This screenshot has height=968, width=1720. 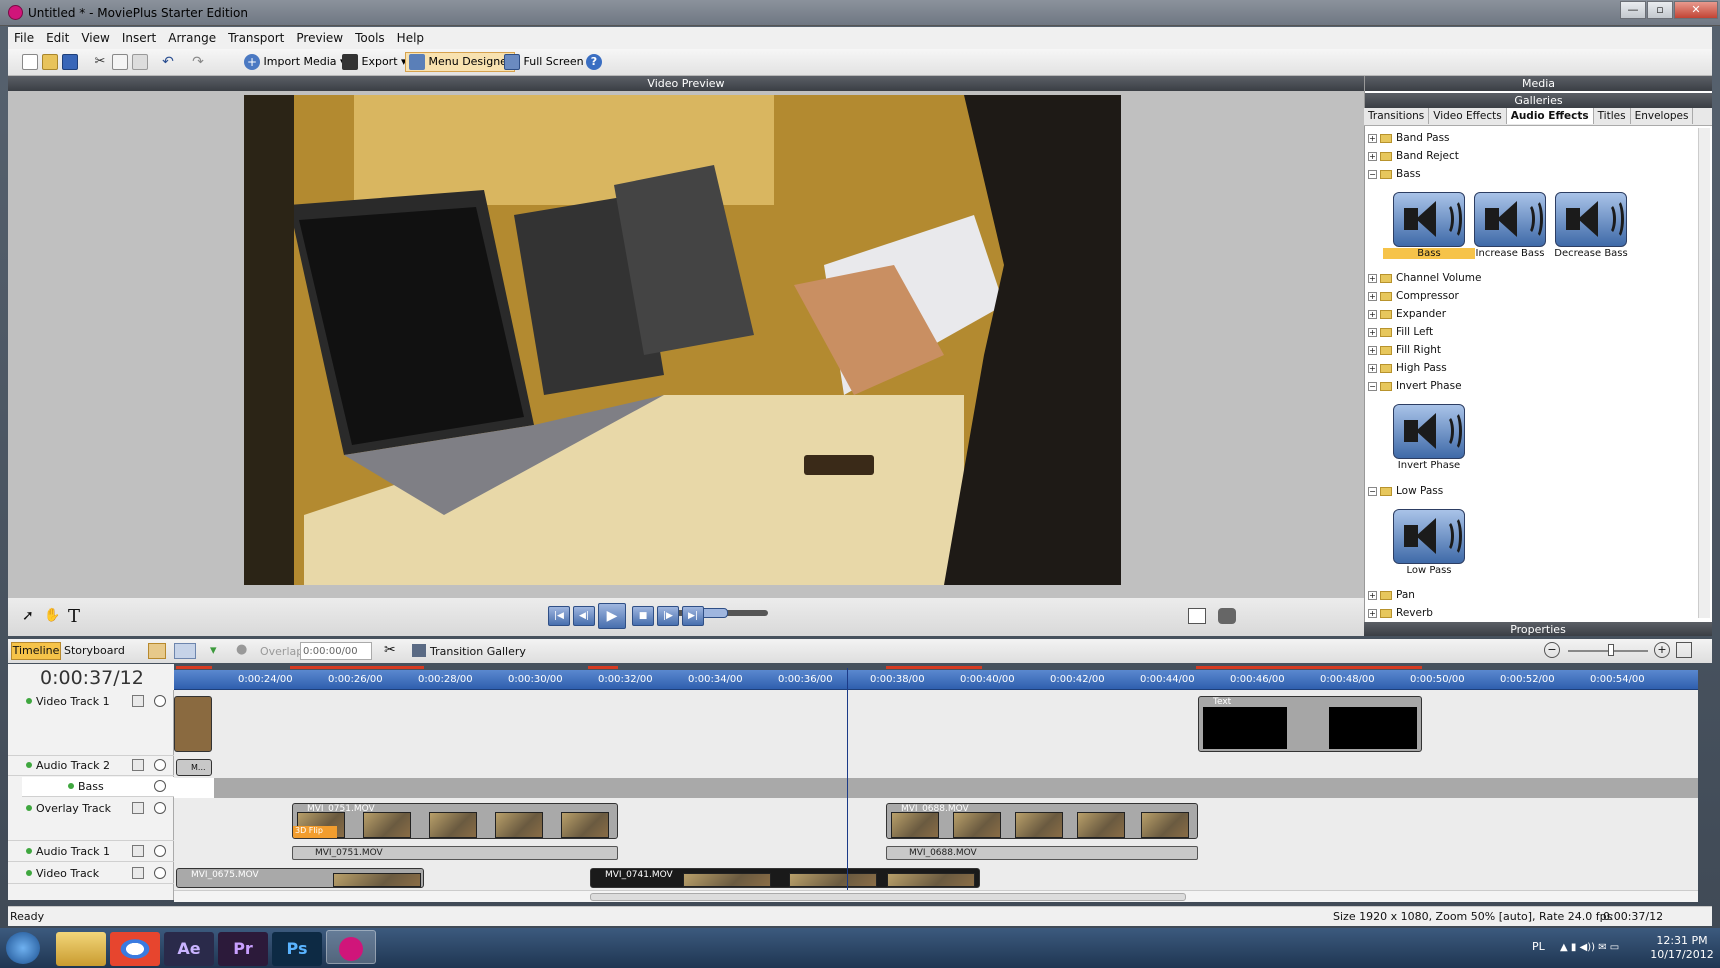 What do you see at coordinates (319, 36) in the screenshot?
I see `menu-preview: Preview` at bounding box center [319, 36].